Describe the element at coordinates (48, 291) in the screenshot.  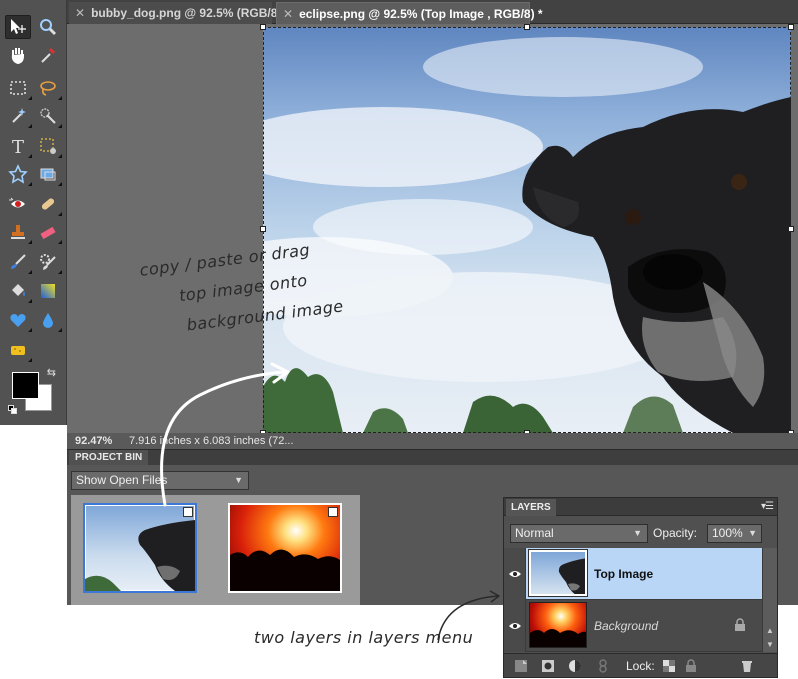
I see `gradient-tool-icon` at that location.